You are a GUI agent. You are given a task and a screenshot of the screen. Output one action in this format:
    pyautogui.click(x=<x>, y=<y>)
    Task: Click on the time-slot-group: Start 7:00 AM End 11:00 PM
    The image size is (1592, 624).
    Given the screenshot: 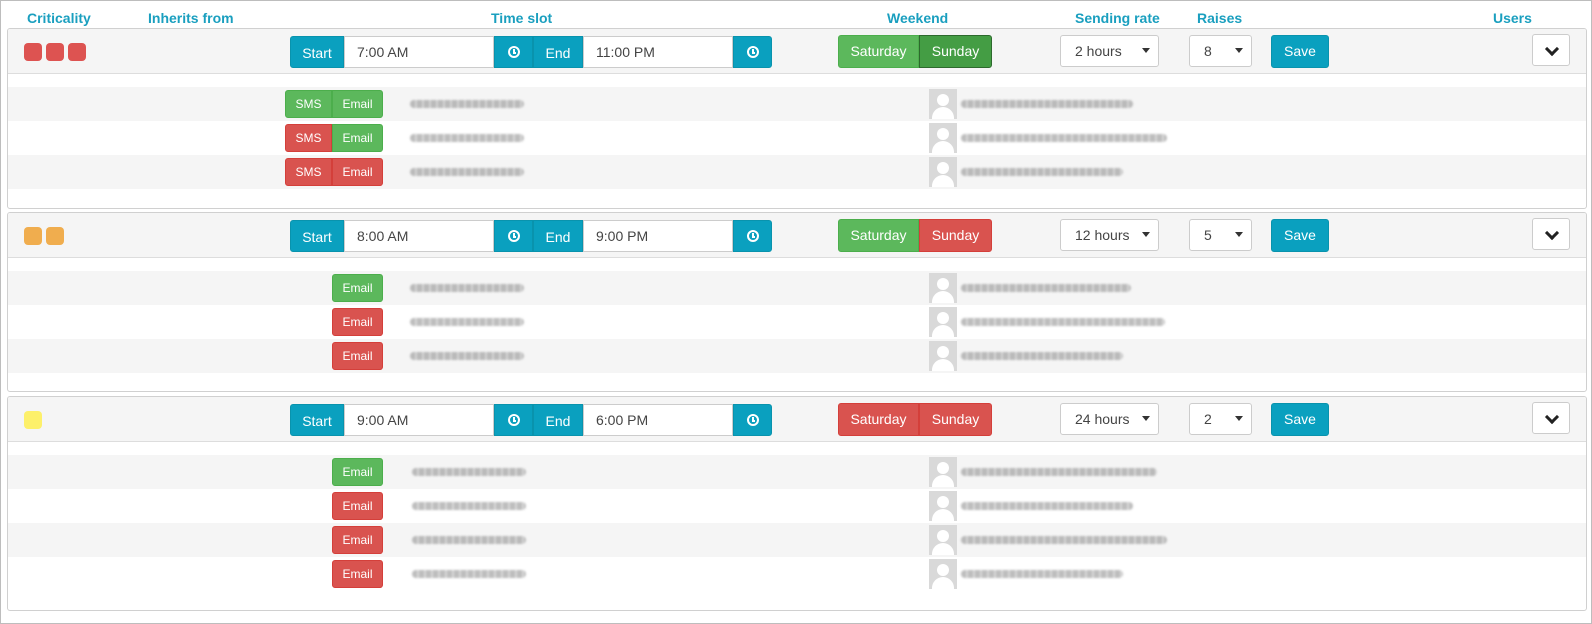 What is the action you would take?
    pyautogui.click(x=532, y=52)
    